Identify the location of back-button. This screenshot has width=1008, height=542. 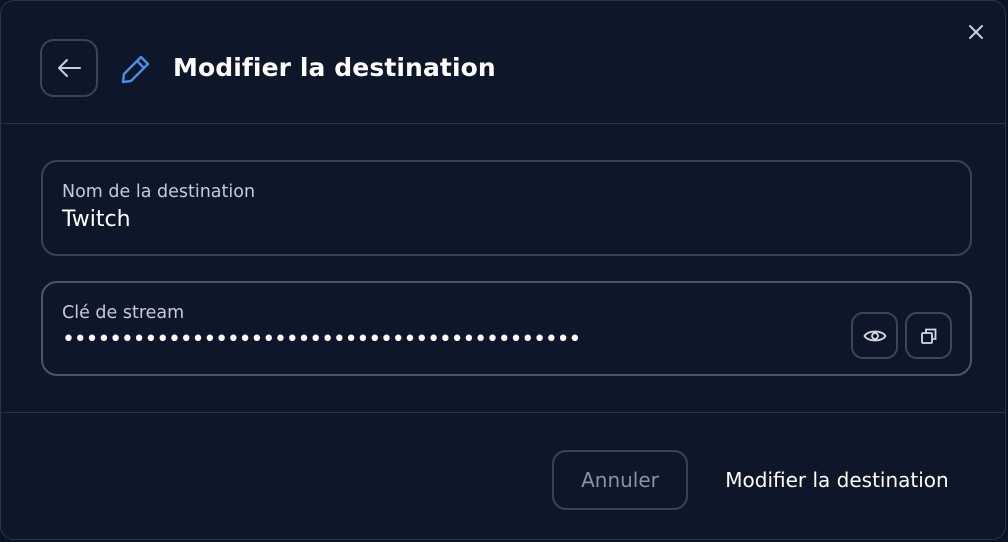
(69, 68).